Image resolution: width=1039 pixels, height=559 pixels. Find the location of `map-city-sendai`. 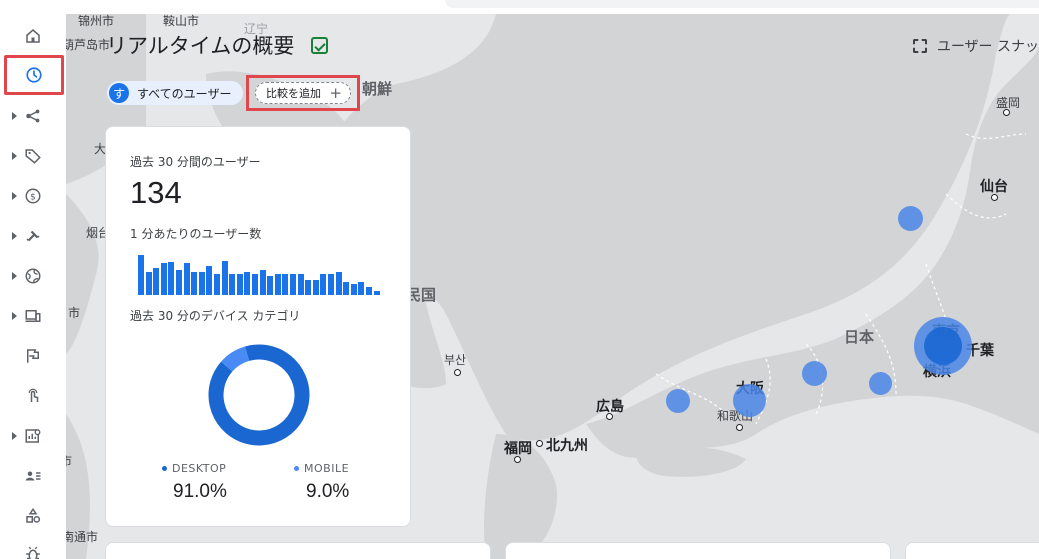

map-city-sendai is located at coordinates (994, 197).